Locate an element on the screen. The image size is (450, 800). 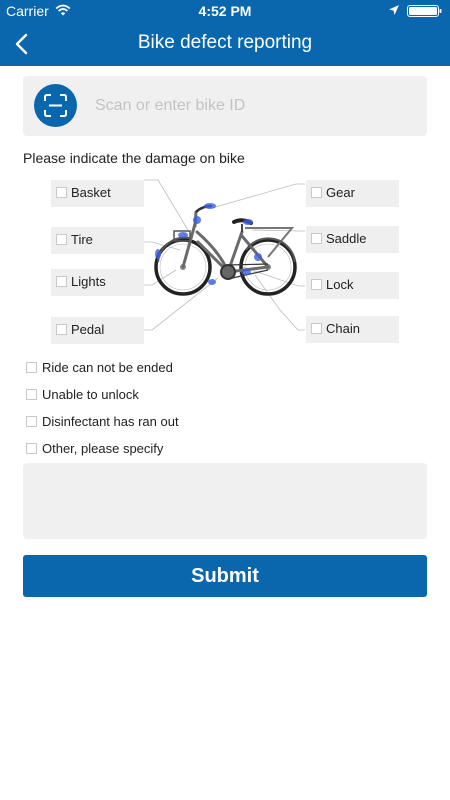
ride-not-ended-label: Ride can not be ended is located at coordinates (107, 367).